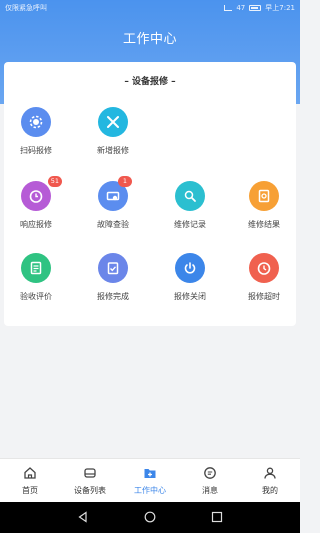 The height and width of the screenshot is (533, 320). Describe the element at coordinates (264, 268) in the screenshot. I see `overtime-icon` at that location.